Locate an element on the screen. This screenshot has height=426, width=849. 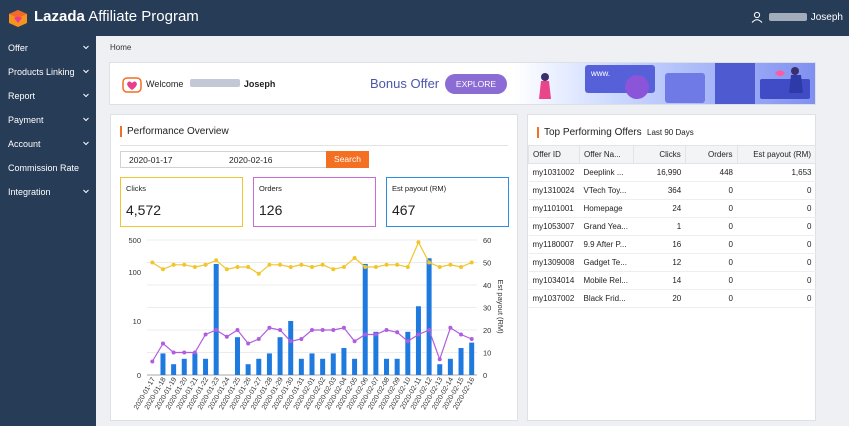
sidebar-item-report: Report is located at coordinates (48, 96).